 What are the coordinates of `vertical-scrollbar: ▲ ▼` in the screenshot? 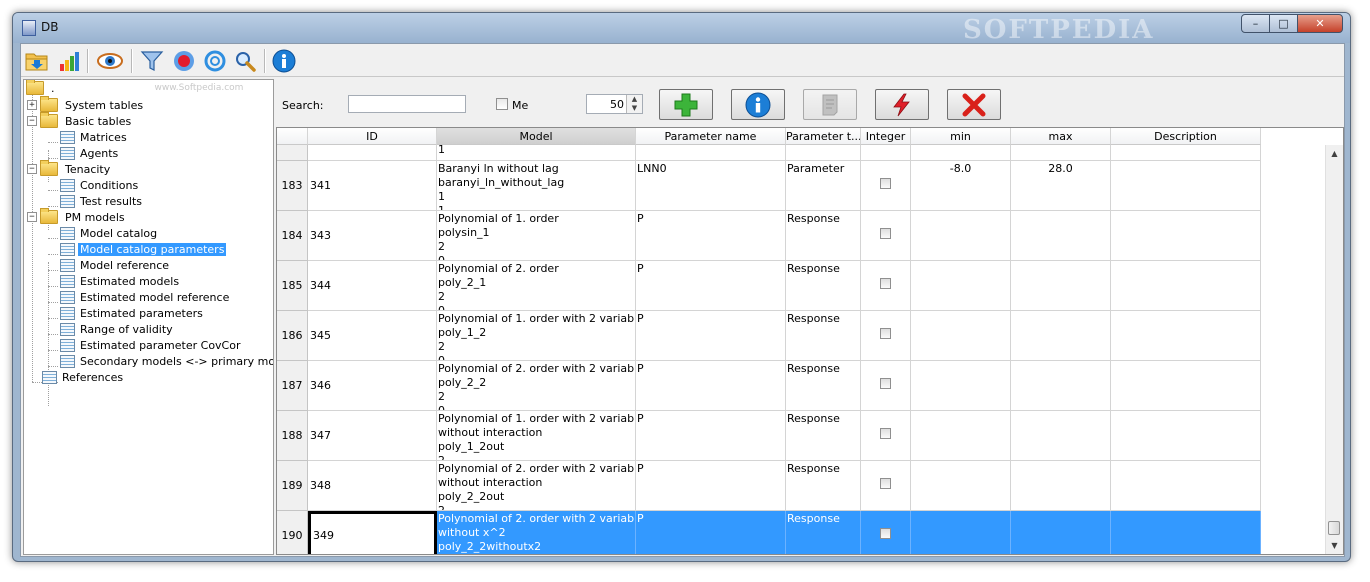 It's located at (1334, 349).